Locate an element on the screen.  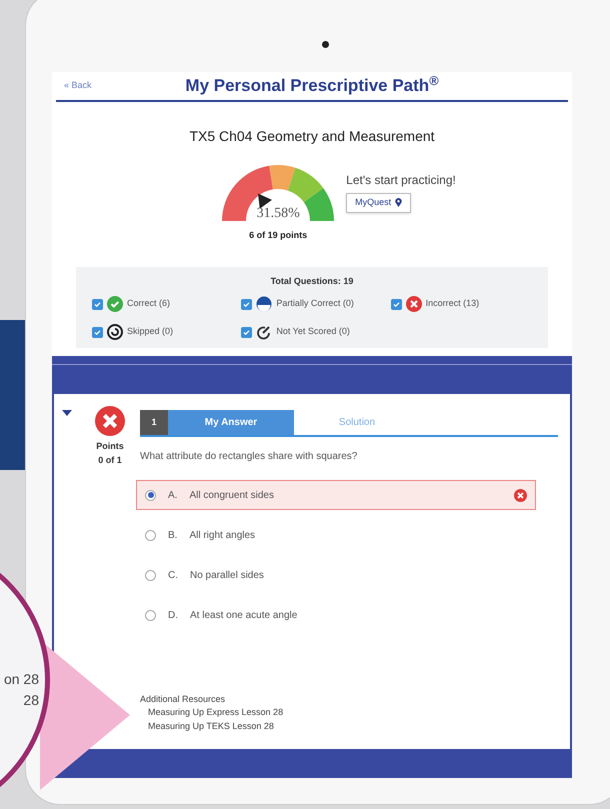
option-letter: A. is located at coordinates (173, 495).